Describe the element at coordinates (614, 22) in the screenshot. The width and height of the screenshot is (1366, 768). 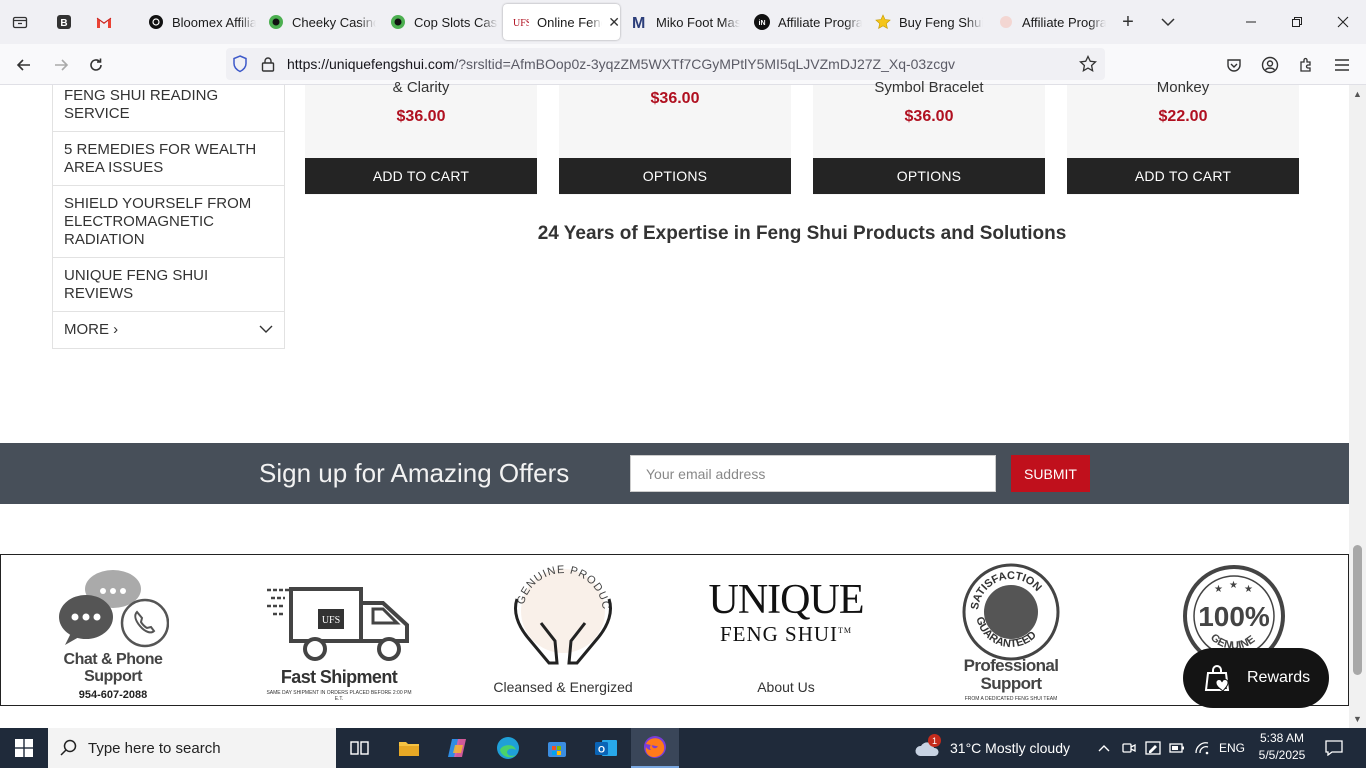
I see `close-tab-icon: ✕` at that location.